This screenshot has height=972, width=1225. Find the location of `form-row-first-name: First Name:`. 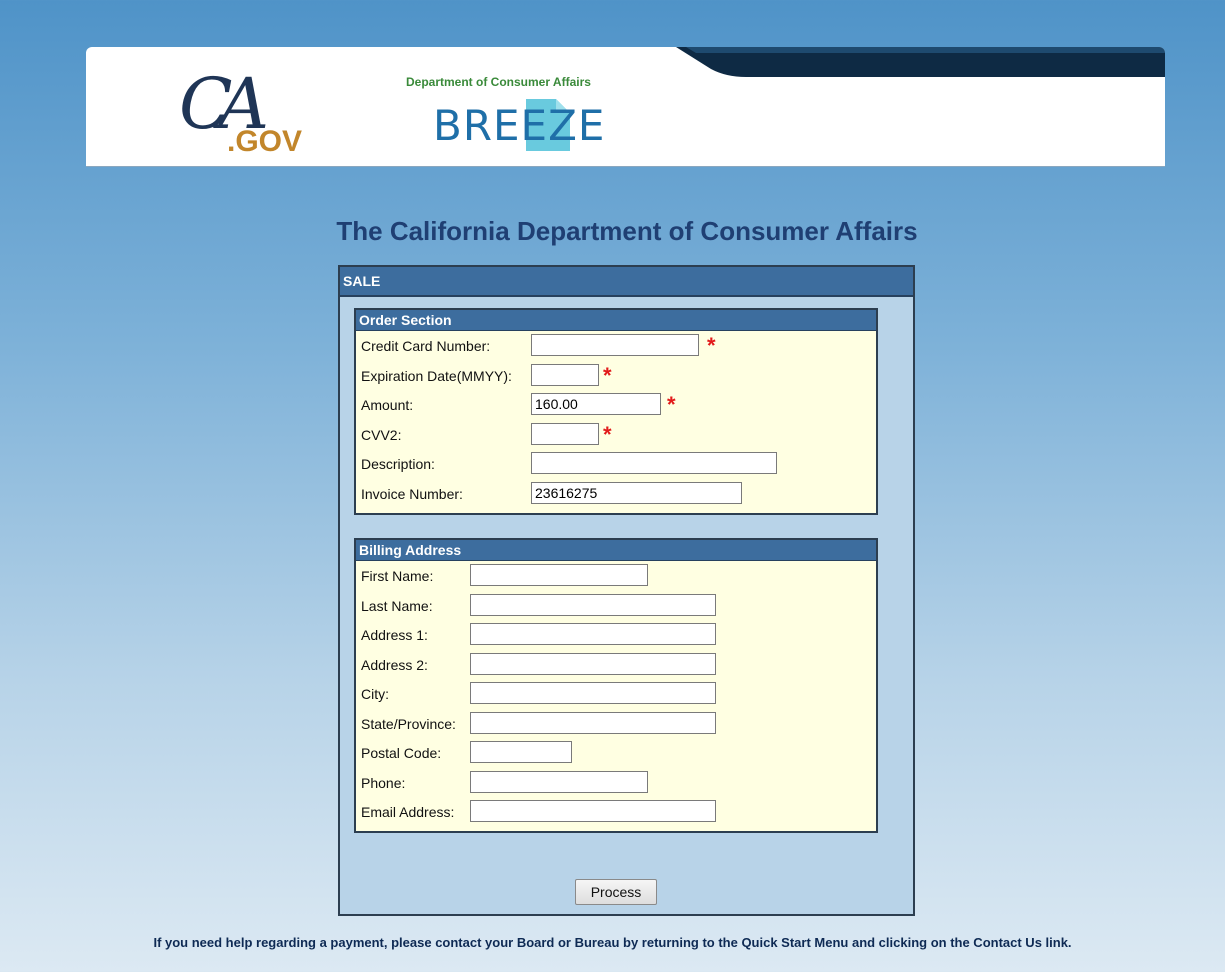

form-row-first-name: First Name: is located at coordinates (616, 576).